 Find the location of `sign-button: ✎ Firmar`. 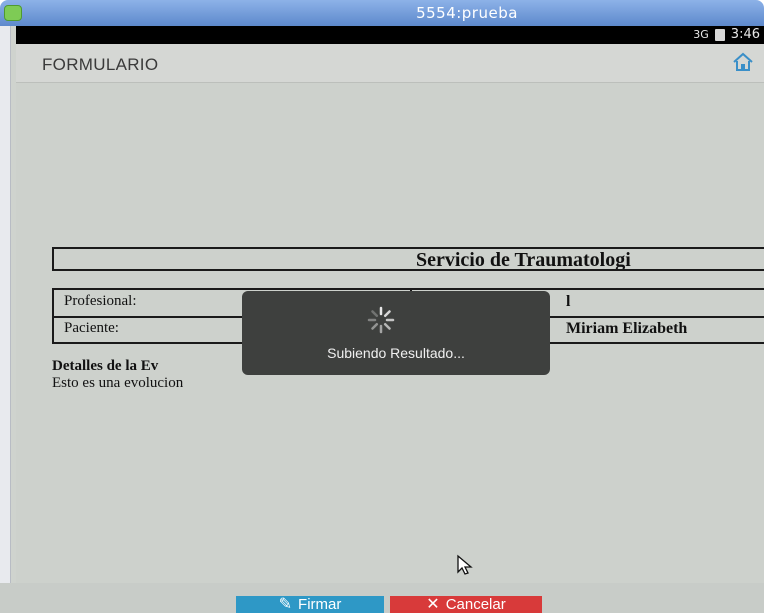

sign-button: ✎ Firmar is located at coordinates (310, 604).